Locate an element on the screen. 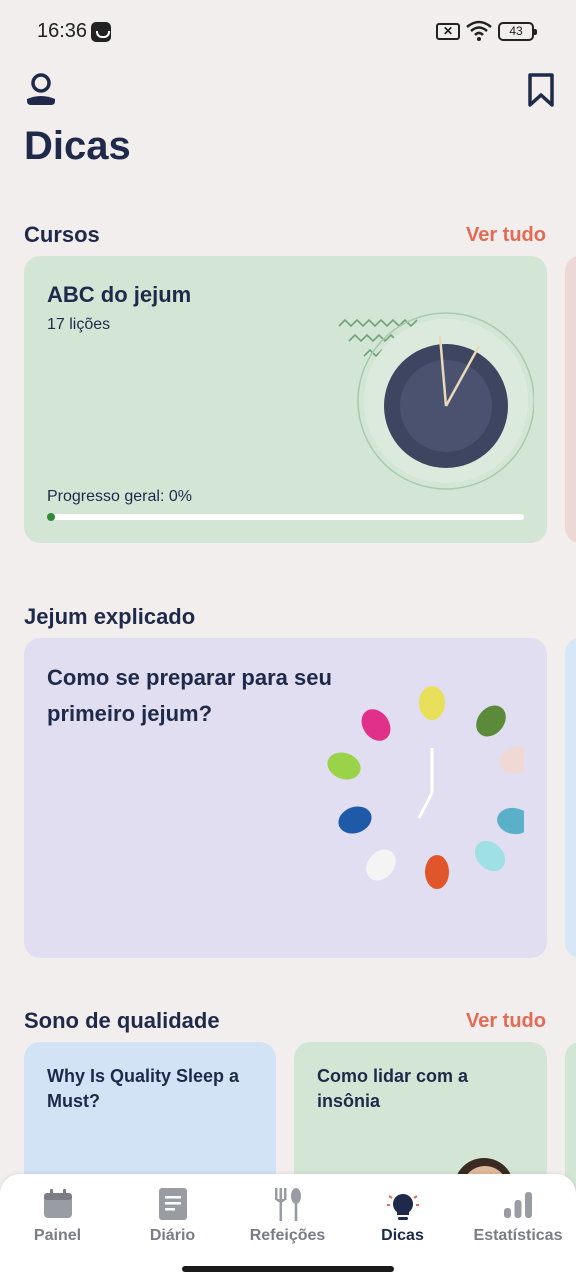  courses-see-all-link: Ver tudo is located at coordinates (506, 235).